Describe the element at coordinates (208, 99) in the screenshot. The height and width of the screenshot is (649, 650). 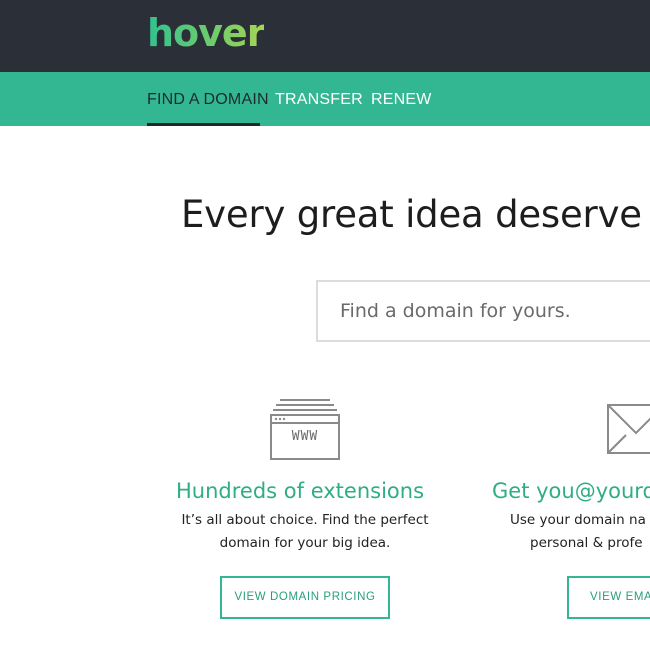
I see `nav-find-a-domain: FIND A DOMAIN` at that location.